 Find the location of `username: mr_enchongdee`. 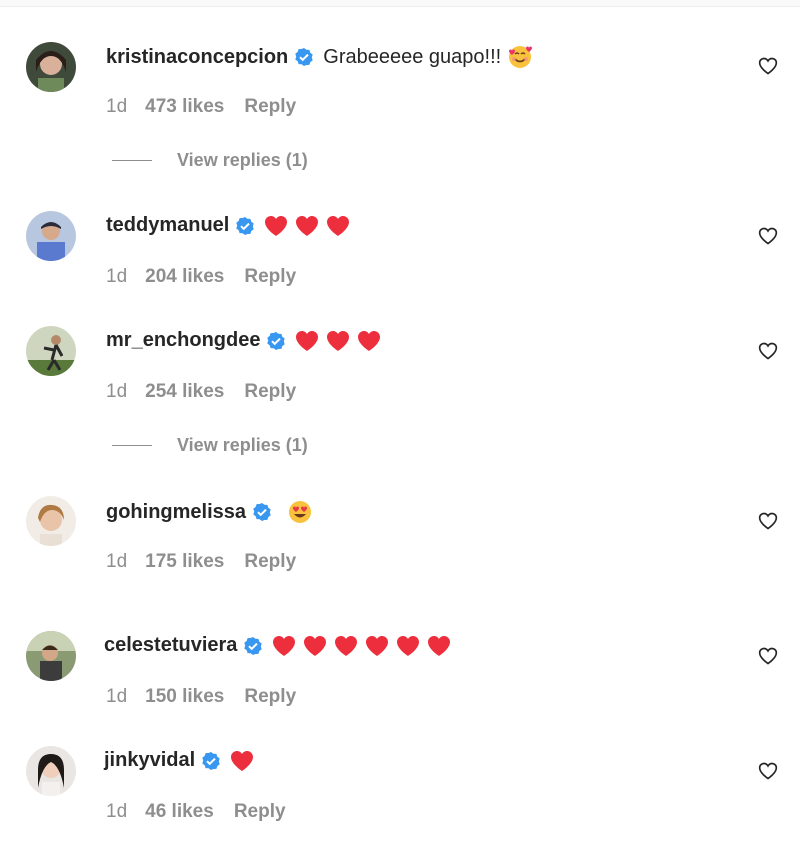

username: mr_enchongdee is located at coordinates (183, 340).